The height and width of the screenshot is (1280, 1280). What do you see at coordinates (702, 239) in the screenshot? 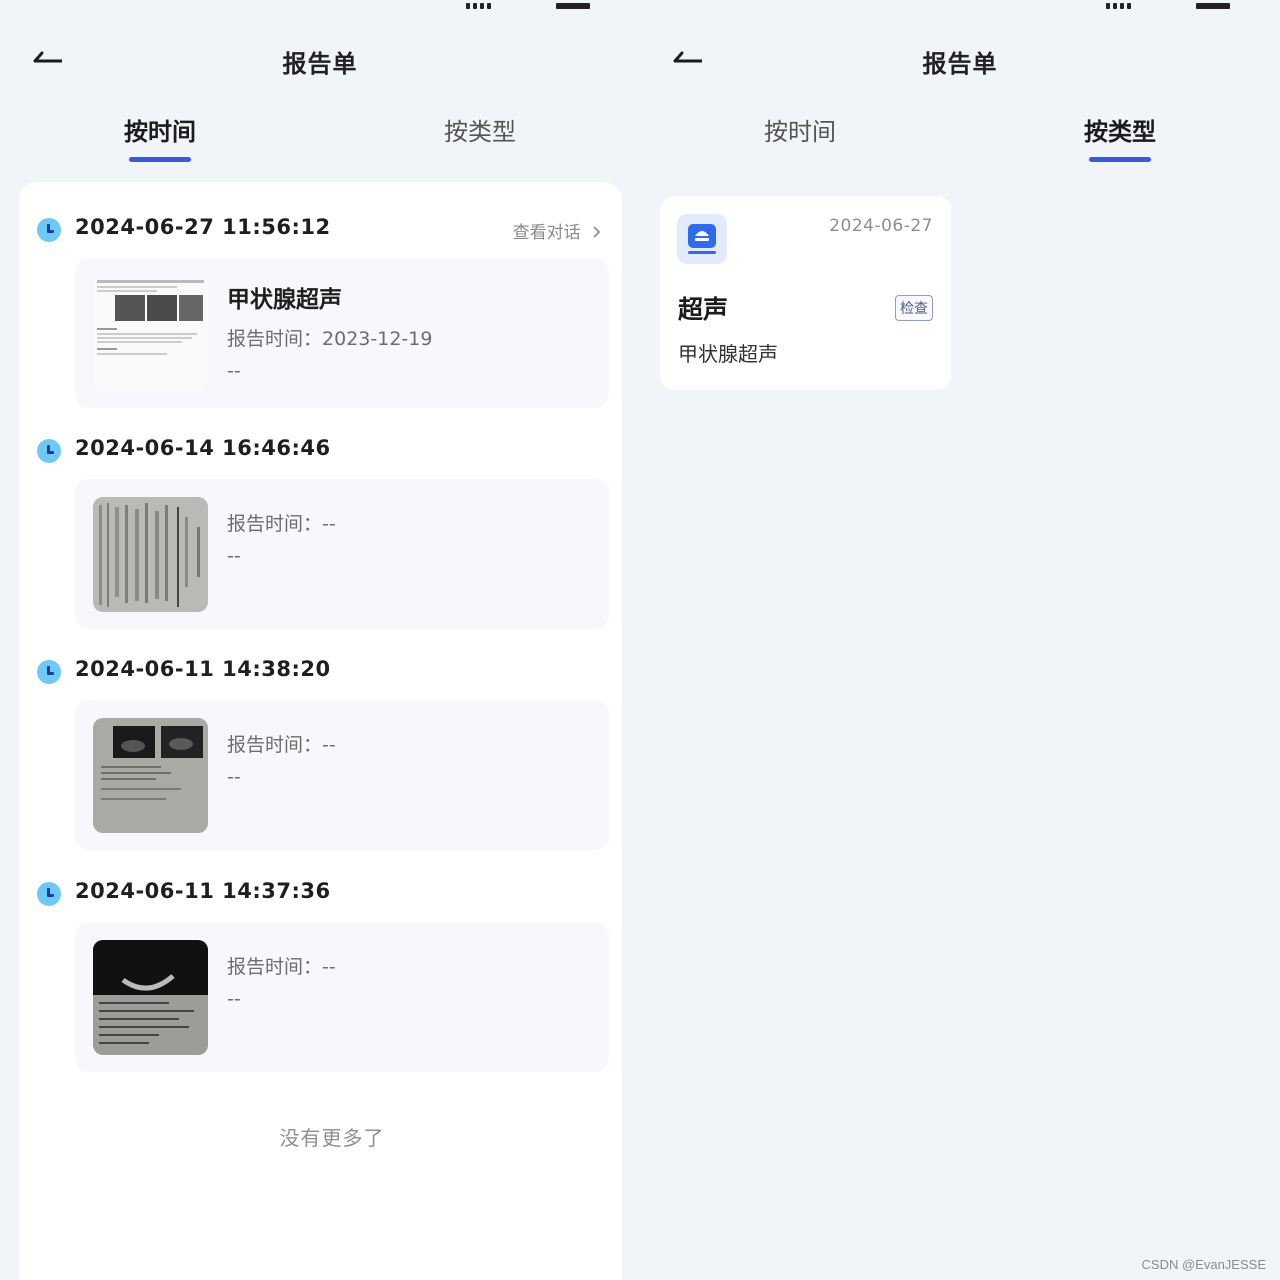
I see `ultrasound-icon` at bounding box center [702, 239].